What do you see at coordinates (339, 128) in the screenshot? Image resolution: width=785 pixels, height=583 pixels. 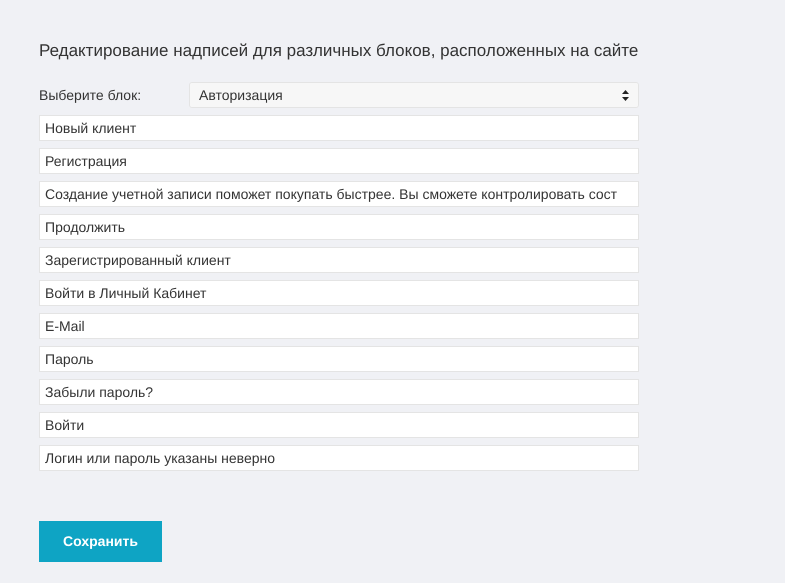 I see `text-field: Новый клиент` at bounding box center [339, 128].